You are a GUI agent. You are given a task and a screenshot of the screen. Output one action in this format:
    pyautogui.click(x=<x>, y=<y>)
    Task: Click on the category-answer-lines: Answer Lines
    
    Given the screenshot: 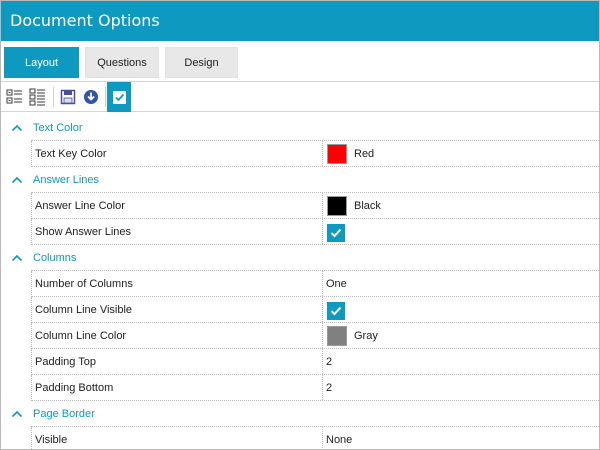 What is the action you would take?
    pyautogui.click(x=300, y=180)
    